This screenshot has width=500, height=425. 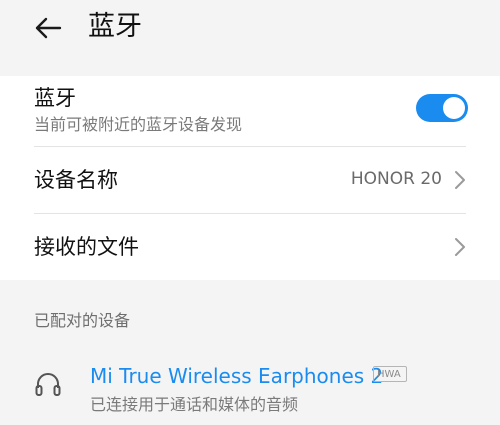 What do you see at coordinates (237, 376) in the screenshot?
I see `paired-device-name: Mi True Wireless Earphones 2` at bounding box center [237, 376].